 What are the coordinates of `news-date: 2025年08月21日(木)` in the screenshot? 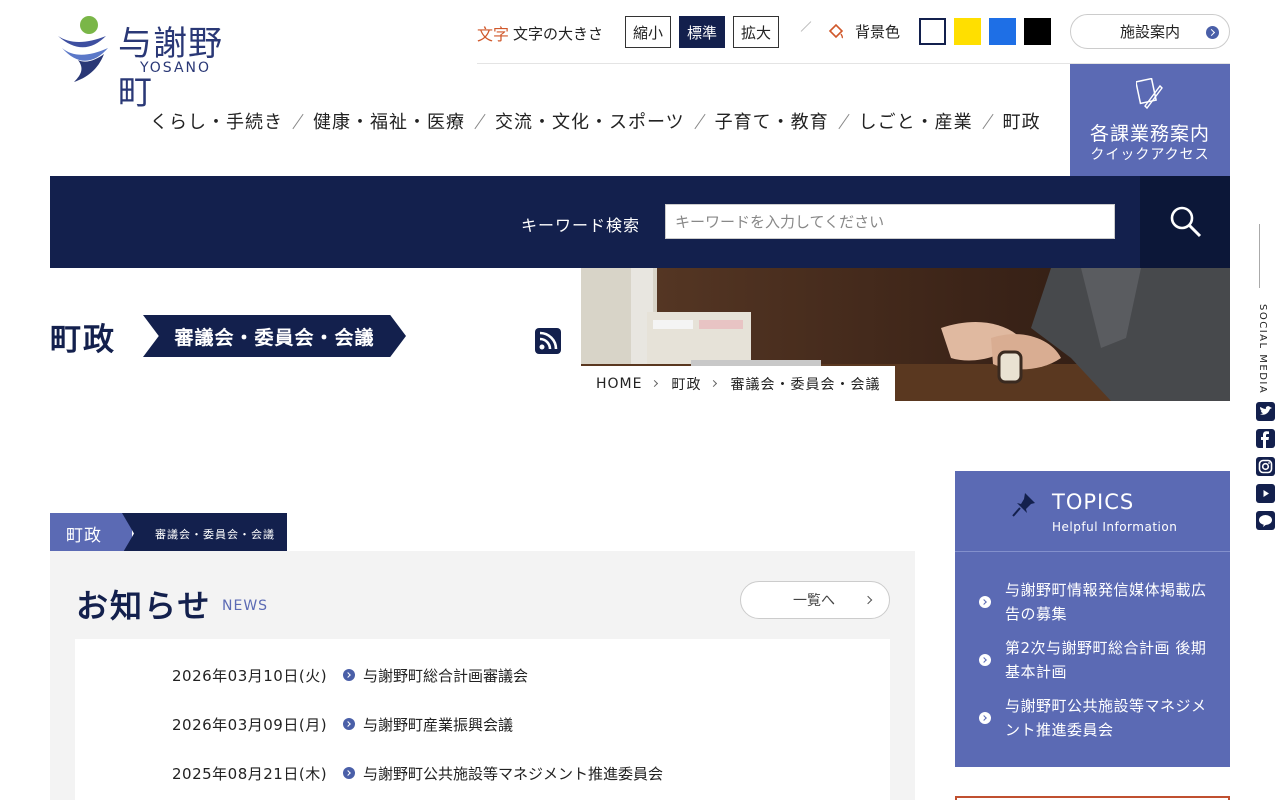 It's located at (250, 773).